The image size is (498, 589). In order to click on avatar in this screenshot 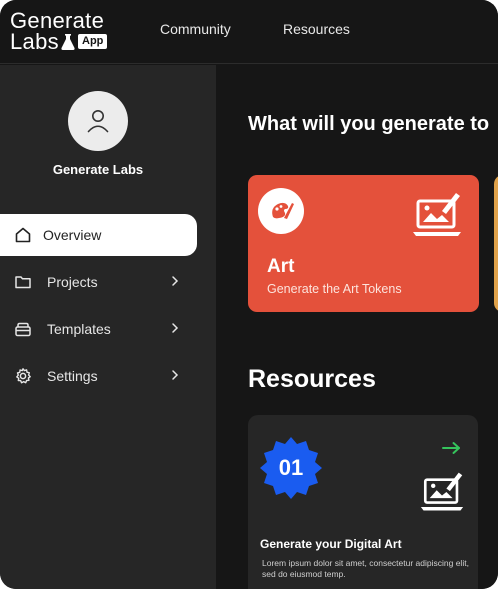, I will do `click(98, 121)`.